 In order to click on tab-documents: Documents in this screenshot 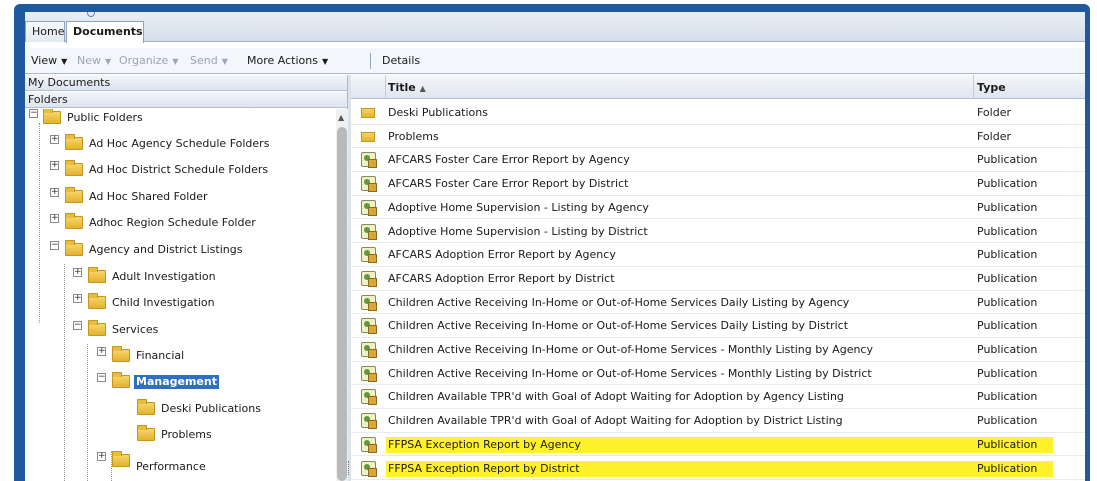, I will do `click(105, 32)`.